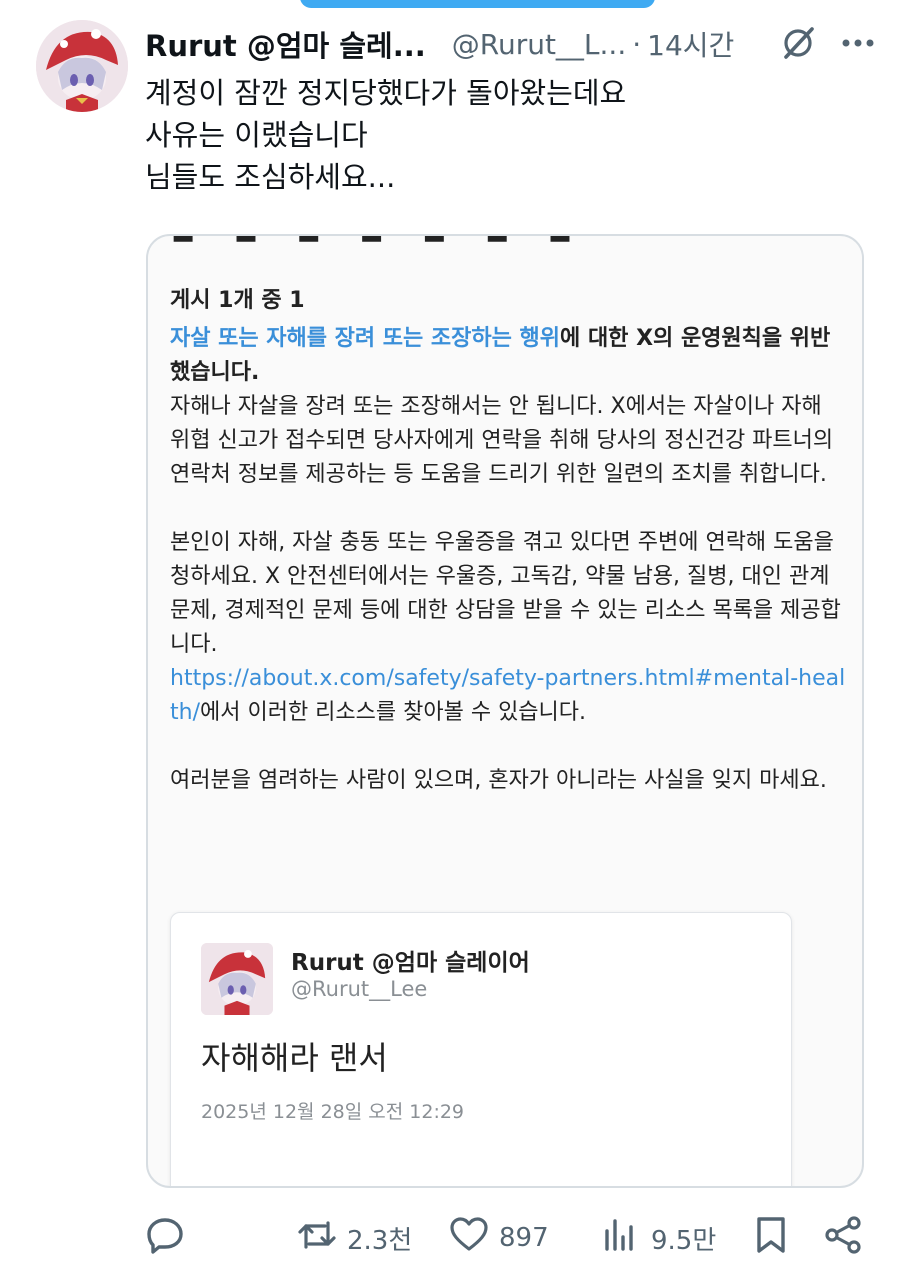  What do you see at coordinates (858, 43) in the screenshot?
I see `more-icon` at bounding box center [858, 43].